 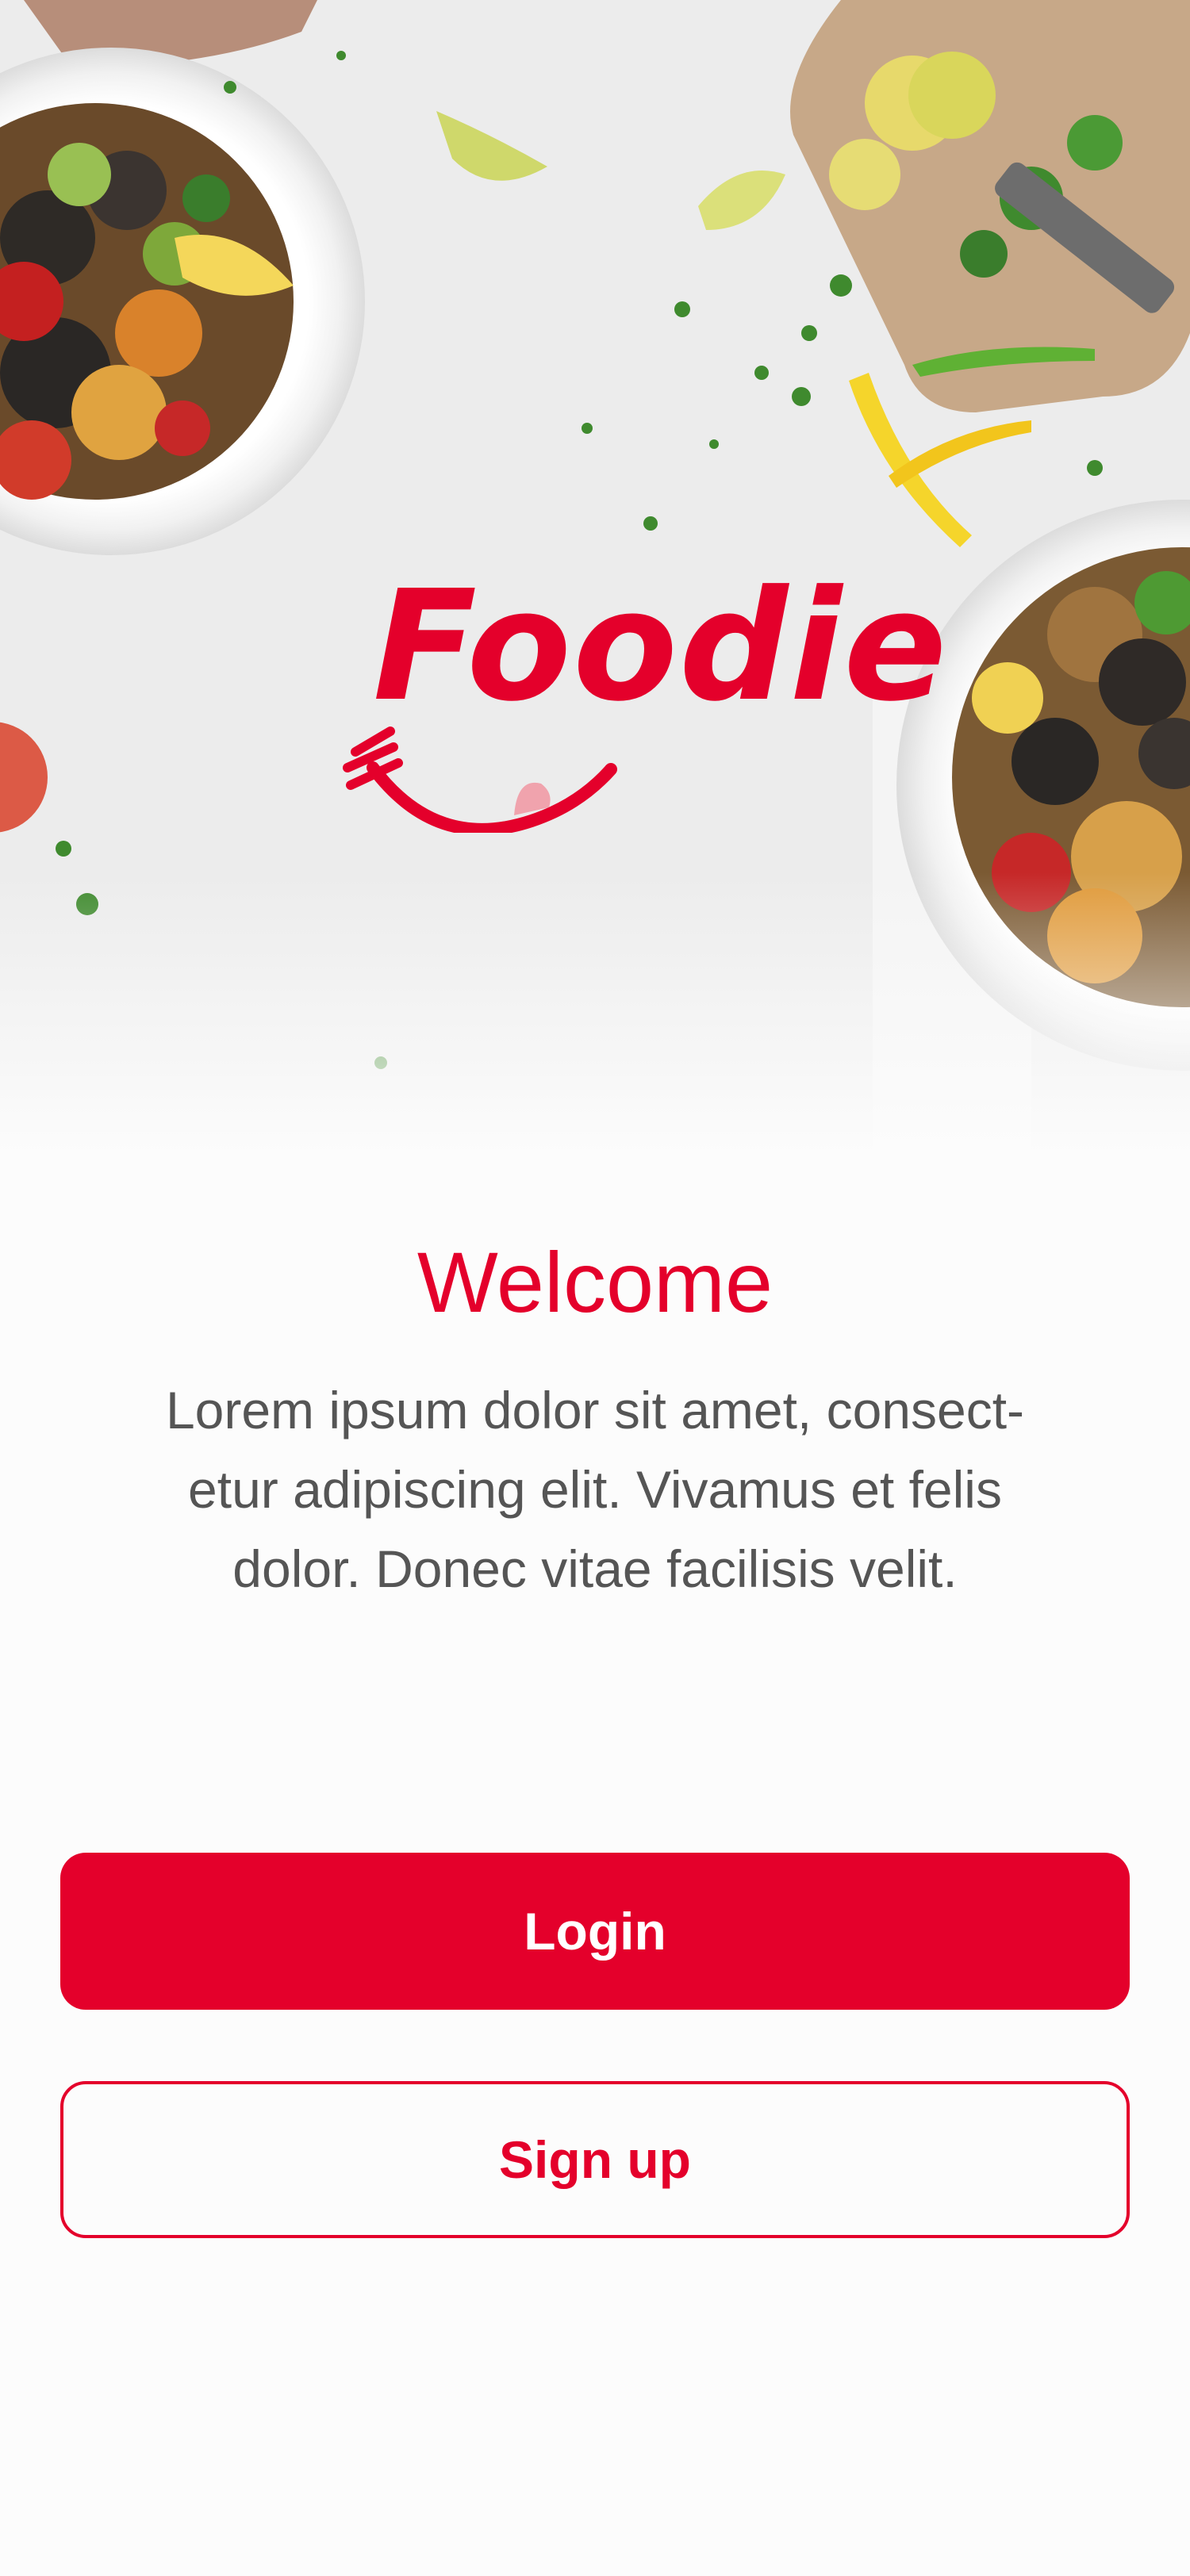 What do you see at coordinates (595, 1282) in the screenshot?
I see `welcome-title: Welcome` at bounding box center [595, 1282].